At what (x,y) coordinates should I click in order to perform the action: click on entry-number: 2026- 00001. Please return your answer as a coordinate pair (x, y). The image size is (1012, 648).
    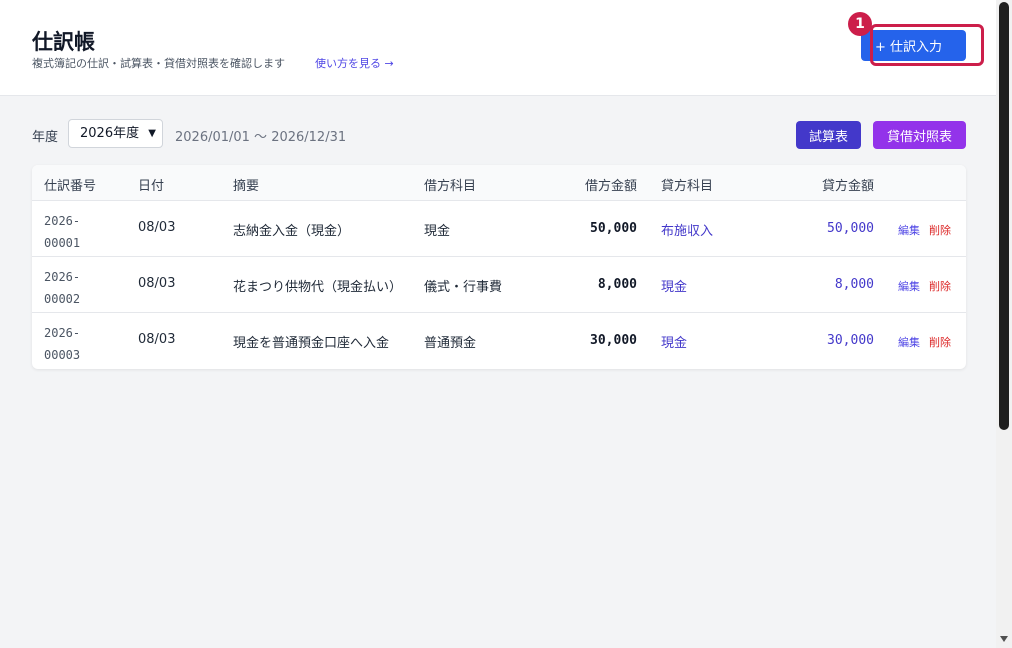
    Looking at the image, I should click on (62, 232).